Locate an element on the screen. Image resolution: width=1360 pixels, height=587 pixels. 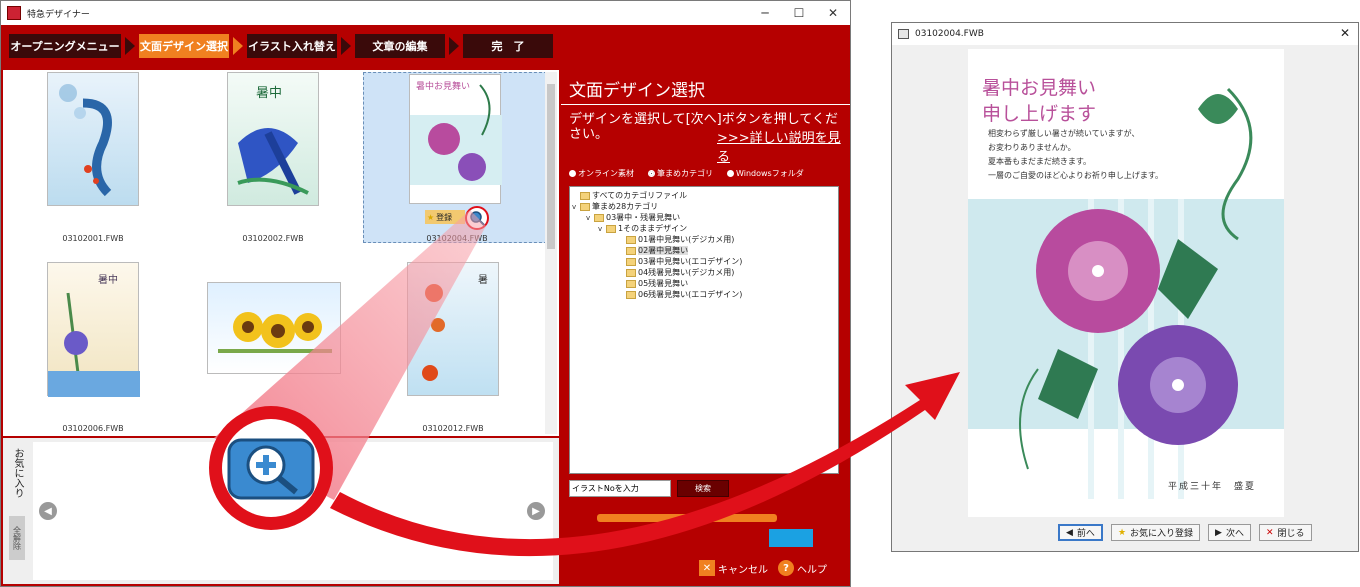
left-arrow-icon: ◀ is located at coordinates (1069, 532).